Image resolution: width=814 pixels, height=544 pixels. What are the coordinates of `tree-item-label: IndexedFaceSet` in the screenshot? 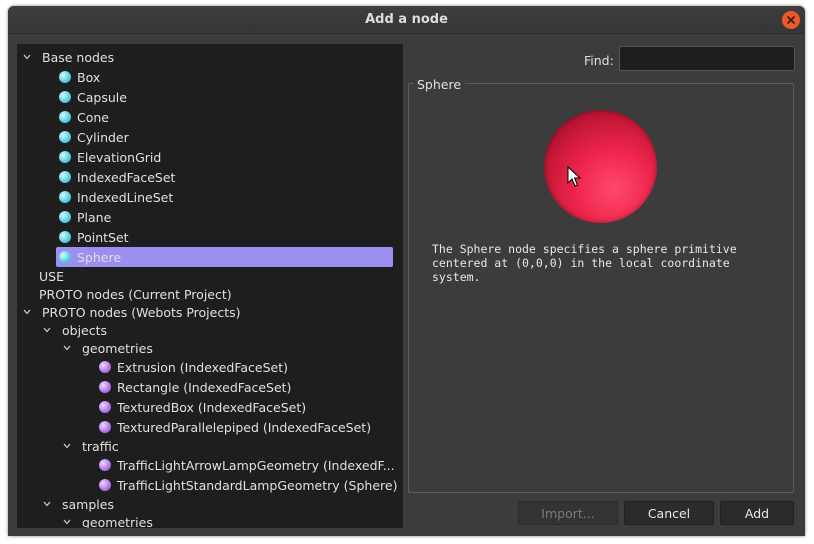 It's located at (126, 177).